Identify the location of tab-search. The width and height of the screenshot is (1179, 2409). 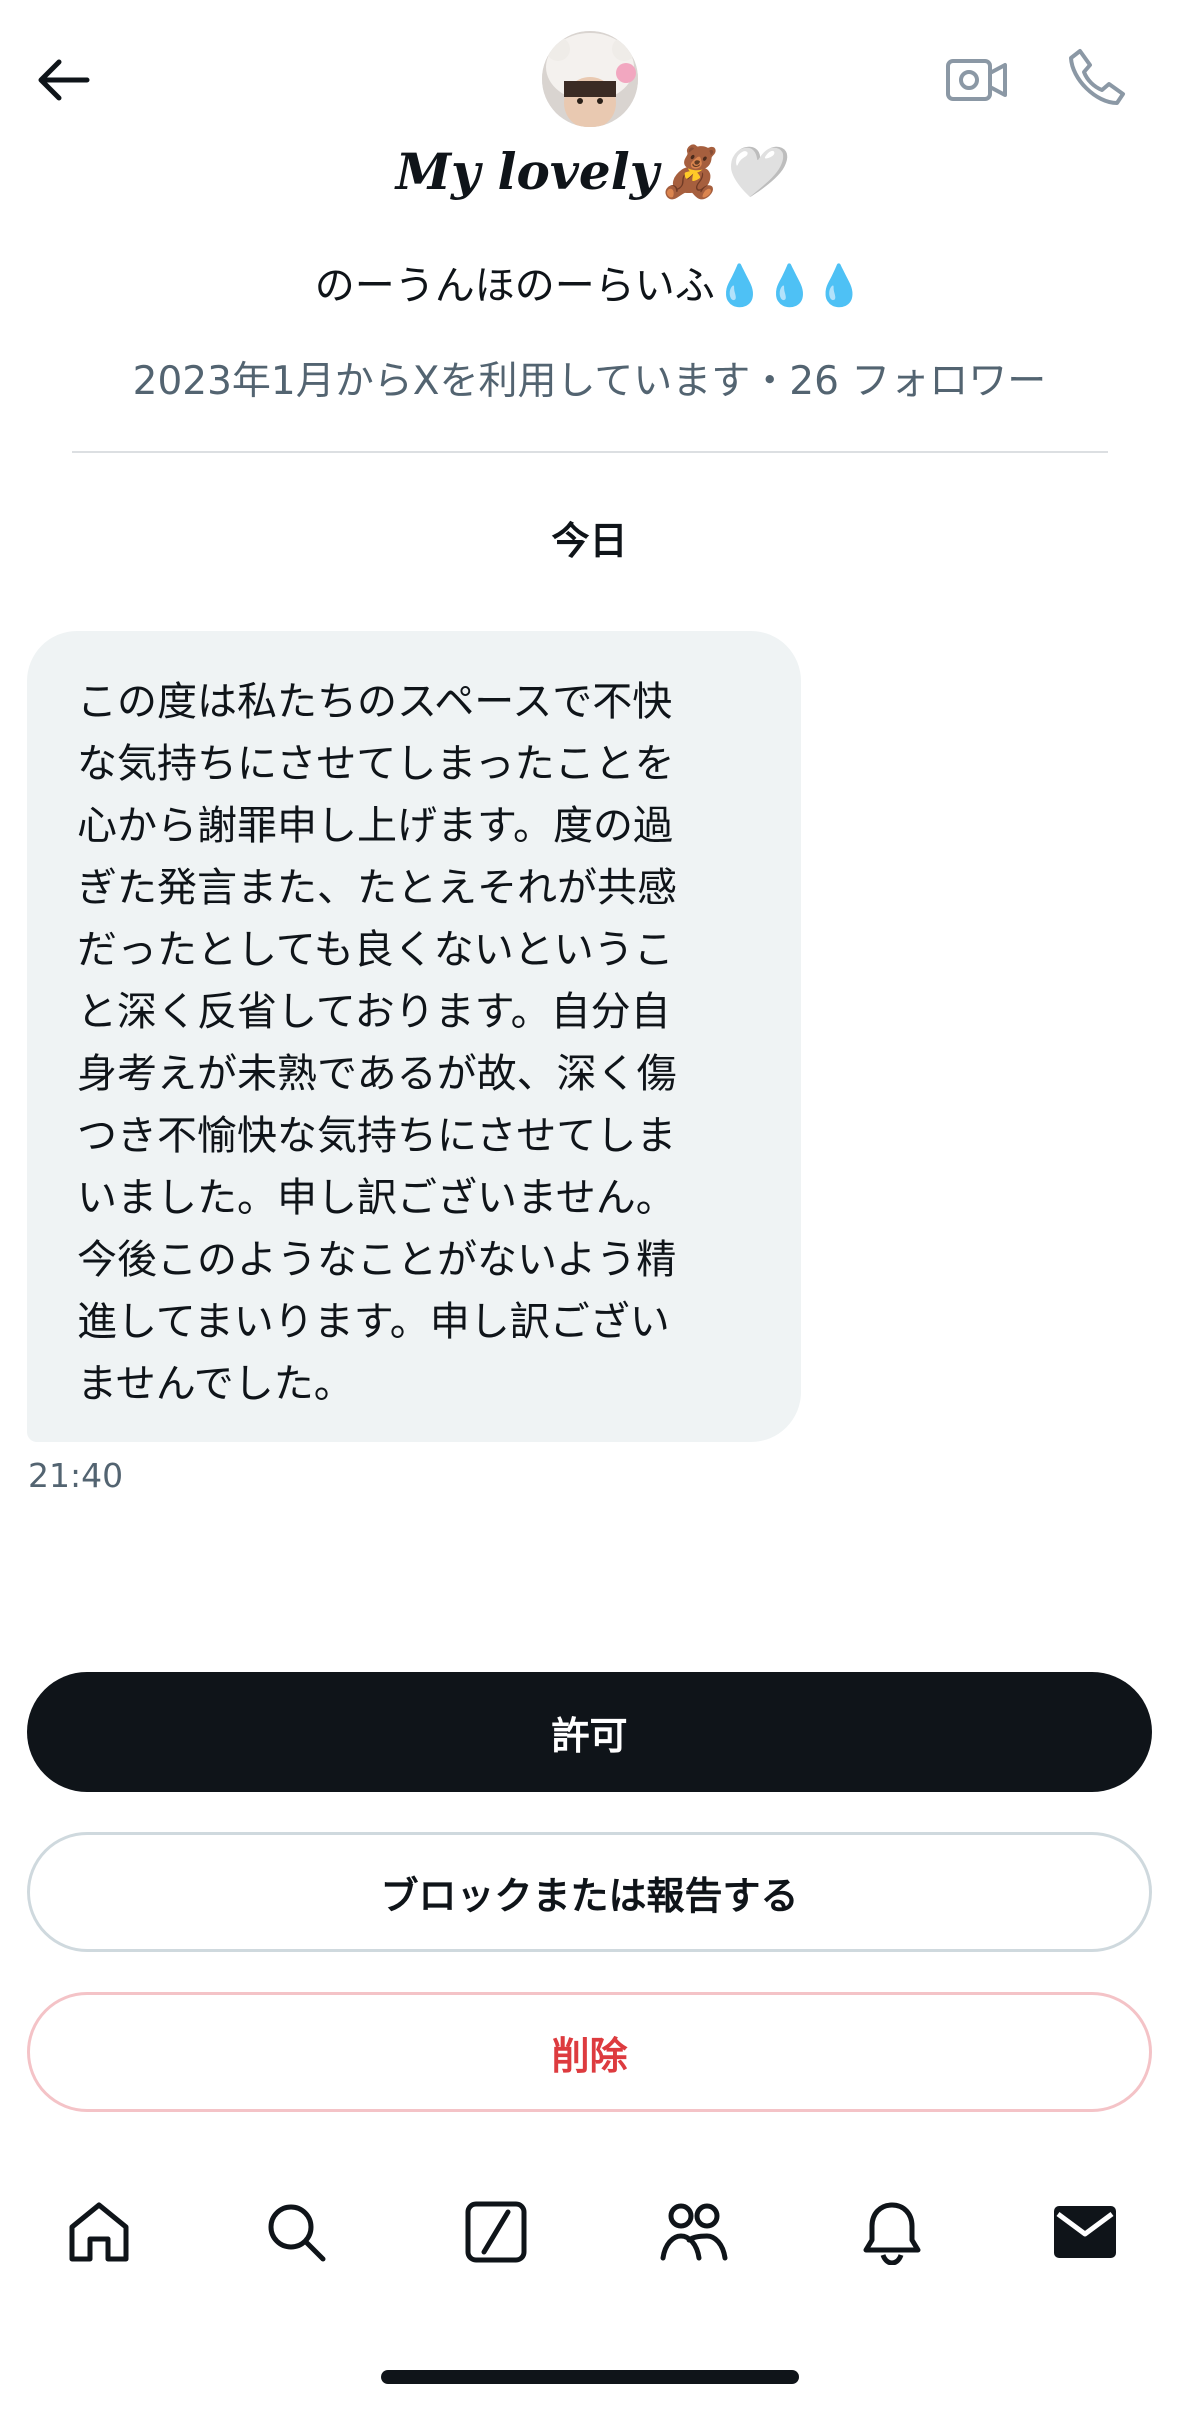
(296, 2232).